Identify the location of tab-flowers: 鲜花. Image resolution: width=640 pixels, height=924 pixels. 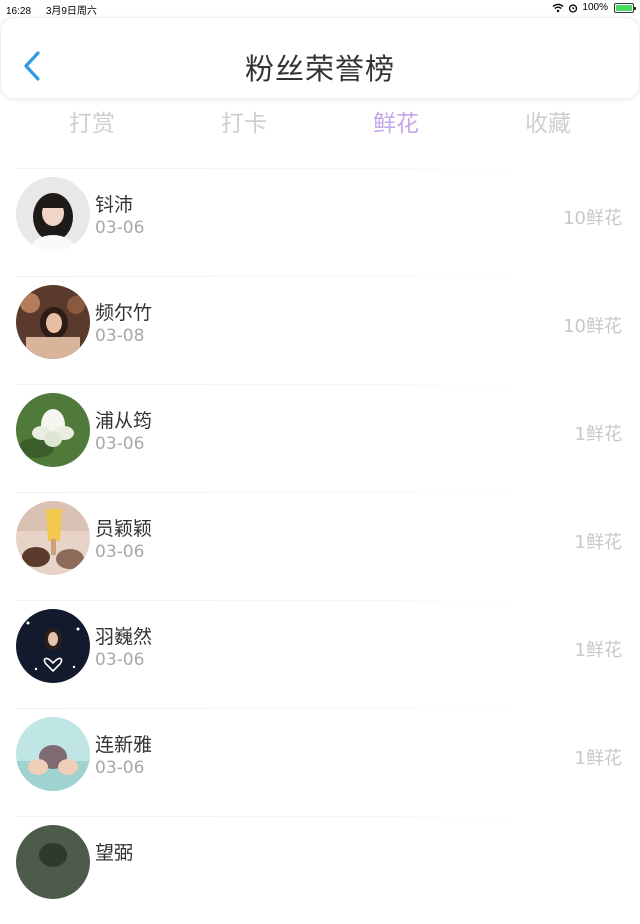
(396, 121).